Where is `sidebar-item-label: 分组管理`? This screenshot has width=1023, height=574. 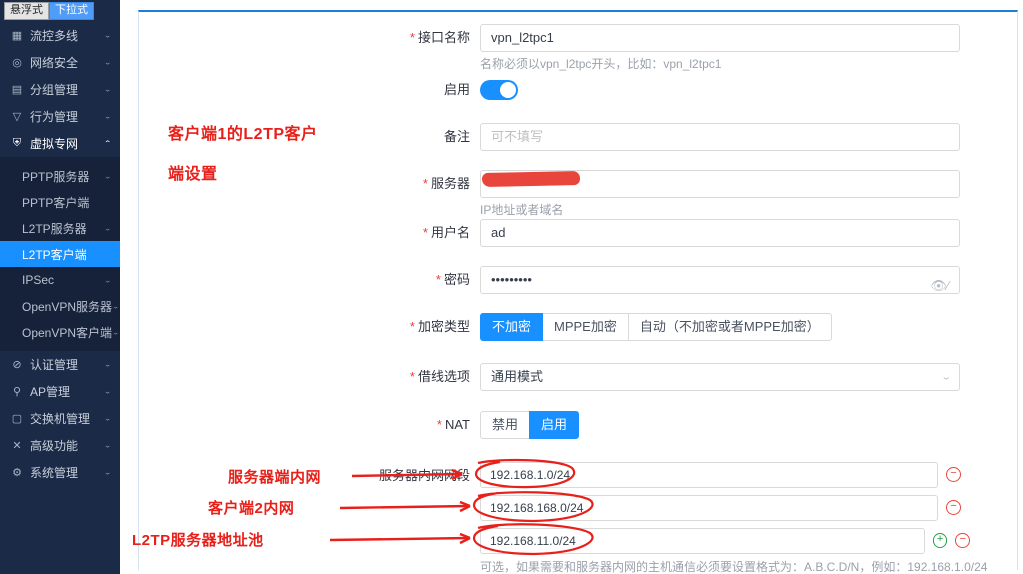 sidebar-item-label: 分组管理 is located at coordinates (54, 90).